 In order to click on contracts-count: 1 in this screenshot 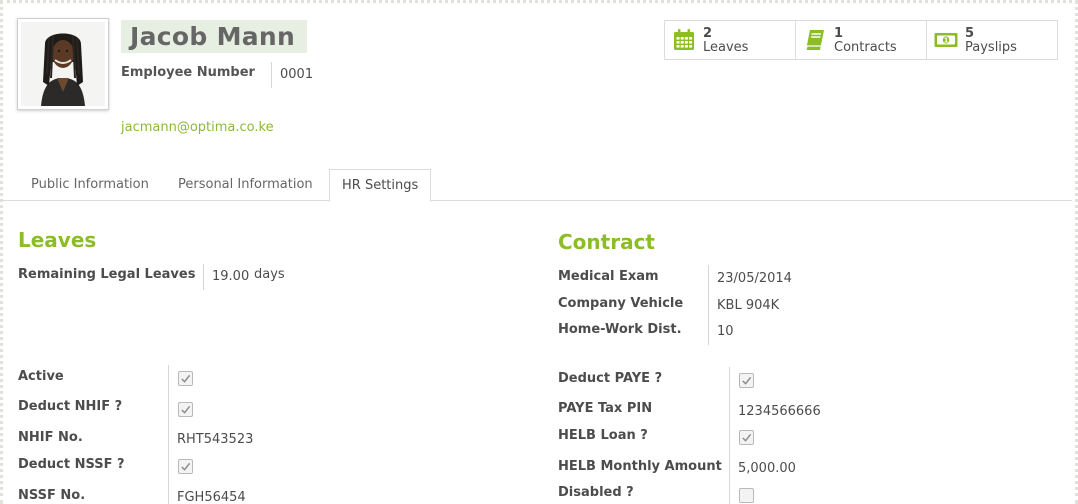, I will do `click(839, 33)`.